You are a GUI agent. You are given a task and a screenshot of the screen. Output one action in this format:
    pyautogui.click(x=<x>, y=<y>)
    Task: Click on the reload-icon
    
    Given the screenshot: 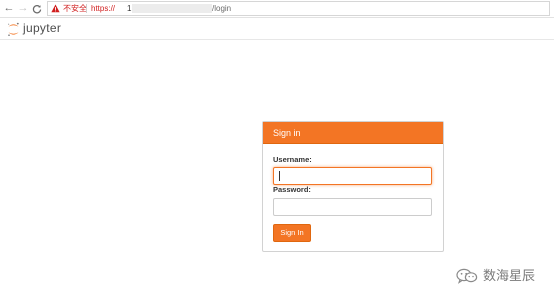 What is the action you would take?
    pyautogui.click(x=37, y=8)
    